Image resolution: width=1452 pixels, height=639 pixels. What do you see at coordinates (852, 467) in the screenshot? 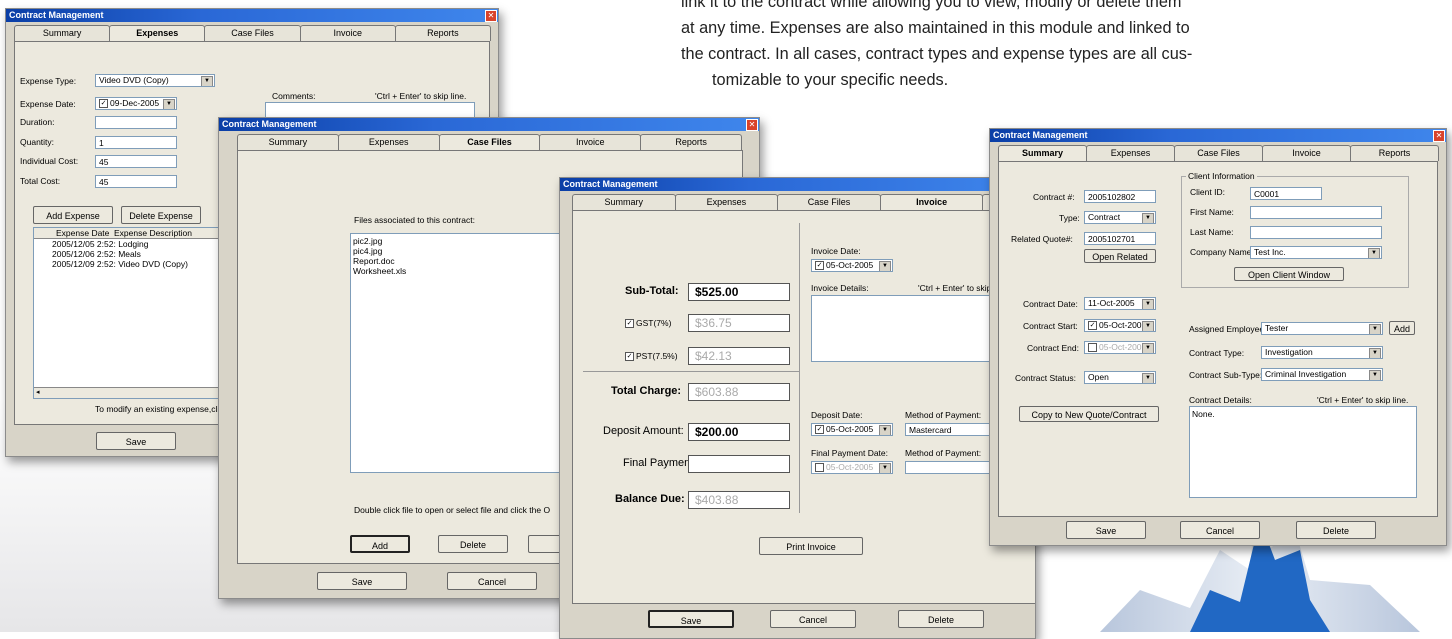
I see `final-date-picker: 05-Oct-2005 ▼` at bounding box center [852, 467].